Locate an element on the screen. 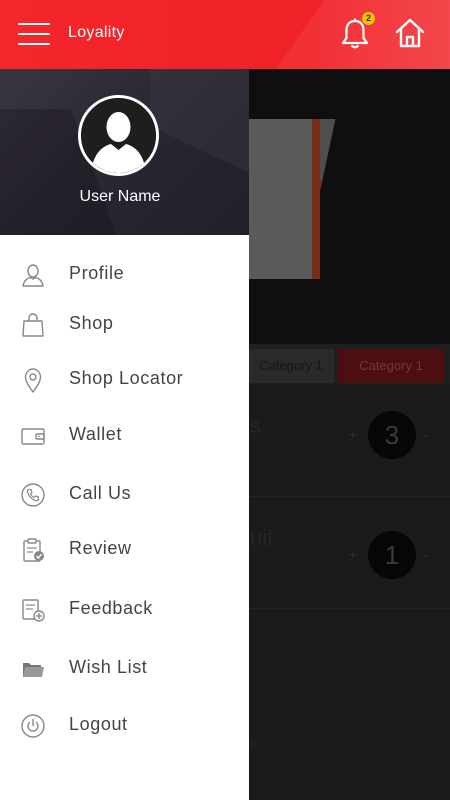 The image size is (450, 800). feedback-form-icon is located at coordinates (33, 610).